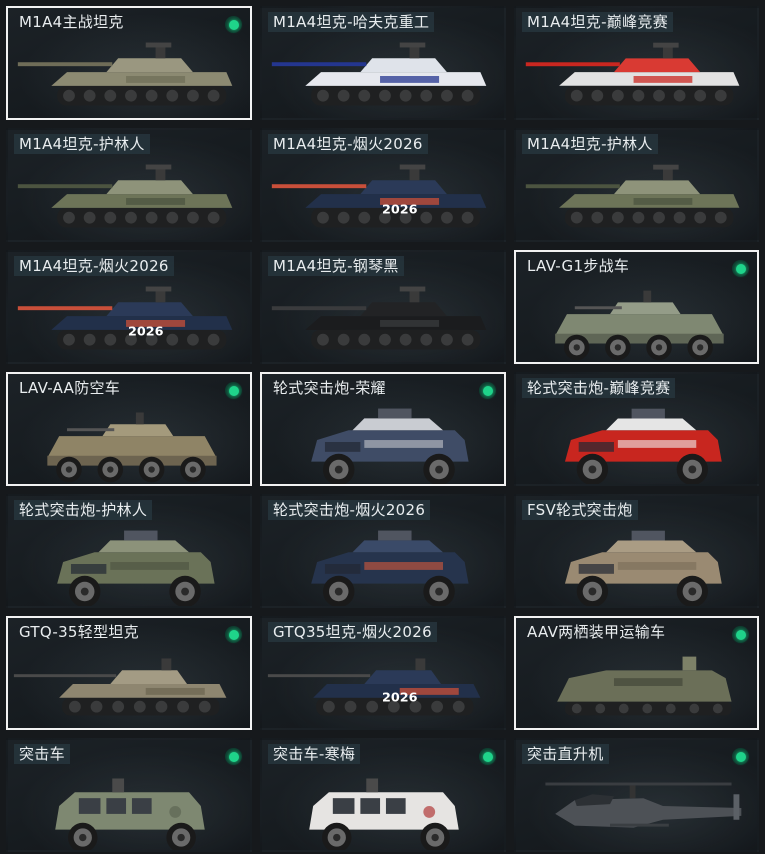 This screenshot has width=765, height=854. What do you see at coordinates (351, 22) in the screenshot?
I see `vehicle-name: M1A4坦克-哈夫克重工` at bounding box center [351, 22].